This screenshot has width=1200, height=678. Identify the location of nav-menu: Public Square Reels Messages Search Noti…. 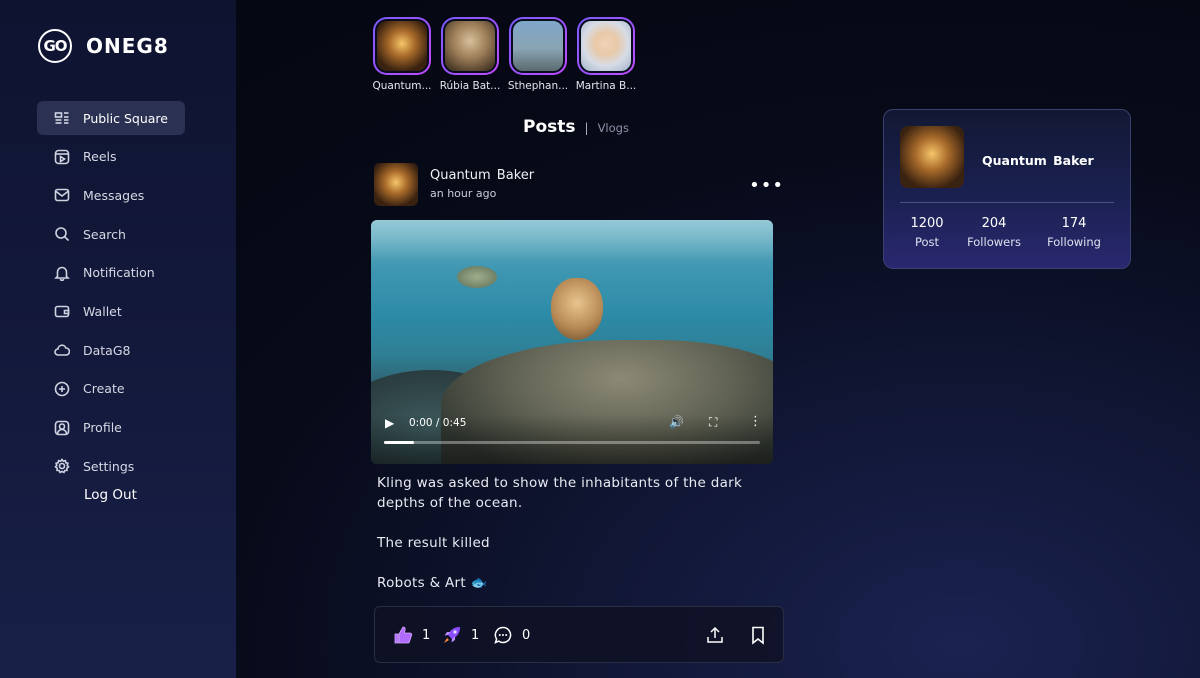
(132, 294).